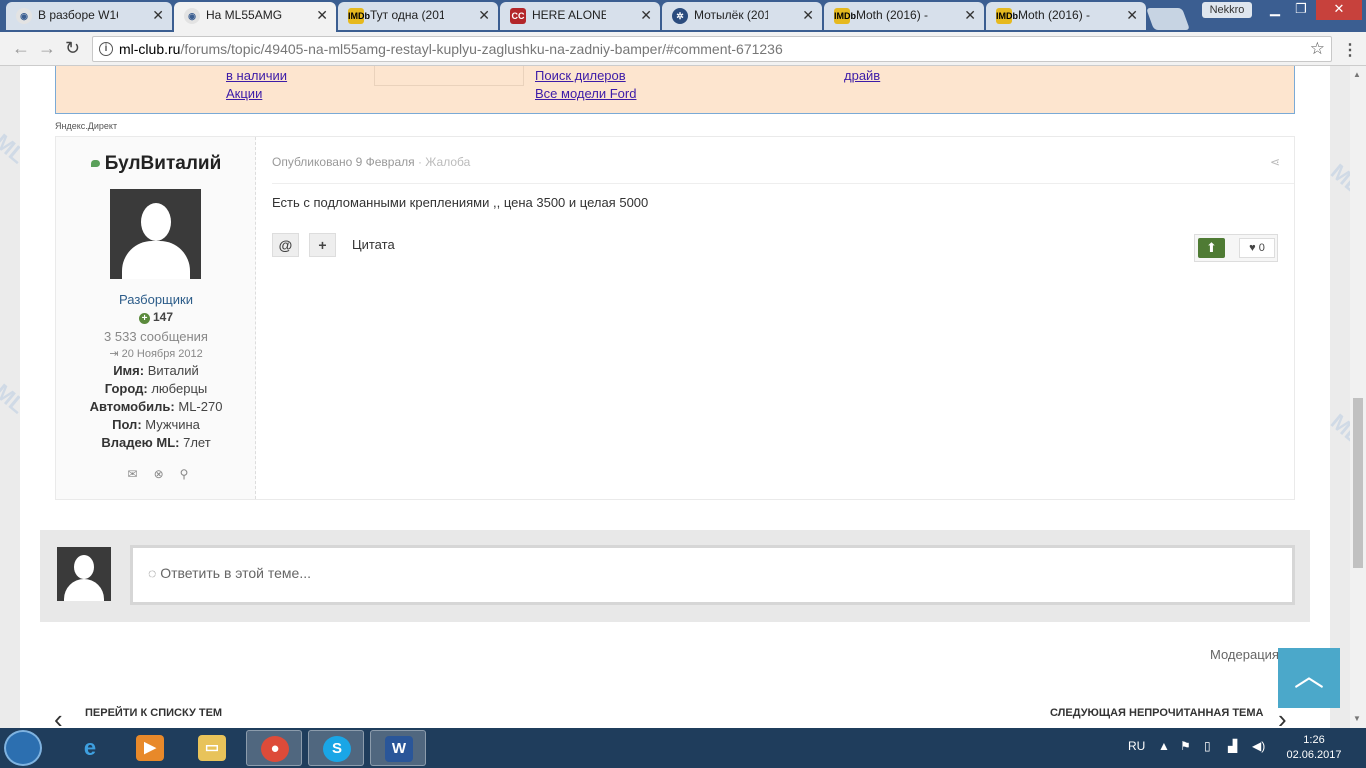 This screenshot has width=1366, height=768. I want to click on word-icon: W, so click(399, 749).